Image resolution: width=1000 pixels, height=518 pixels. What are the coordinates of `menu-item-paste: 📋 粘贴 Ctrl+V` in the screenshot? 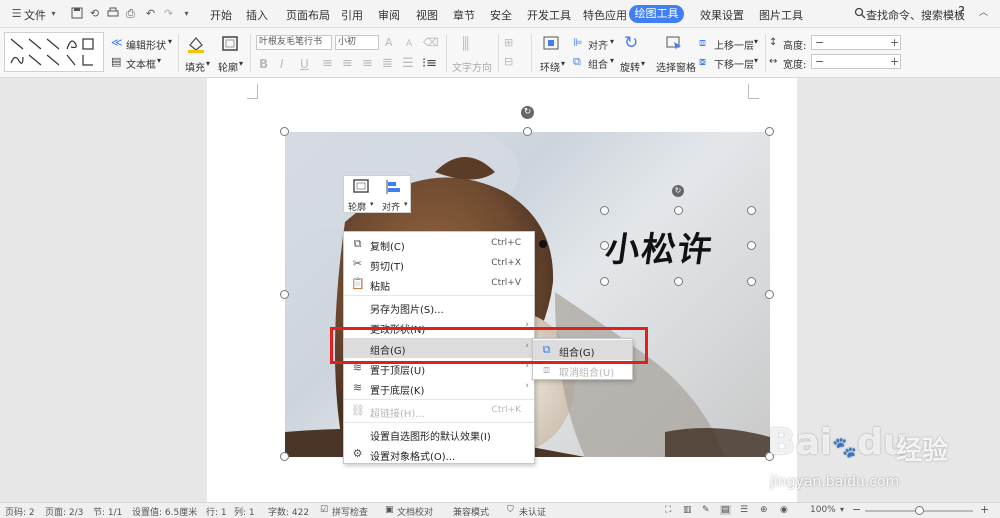 It's located at (439, 284).